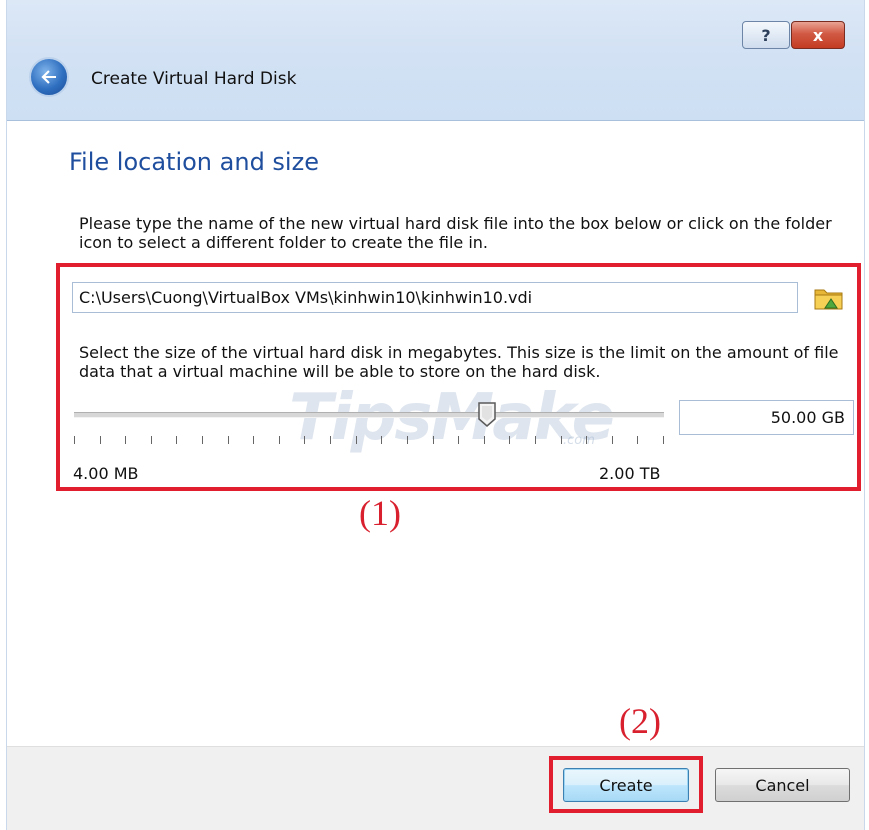 Image resolution: width=869 pixels, height=830 pixels. I want to click on back-button, so click(49, 77).